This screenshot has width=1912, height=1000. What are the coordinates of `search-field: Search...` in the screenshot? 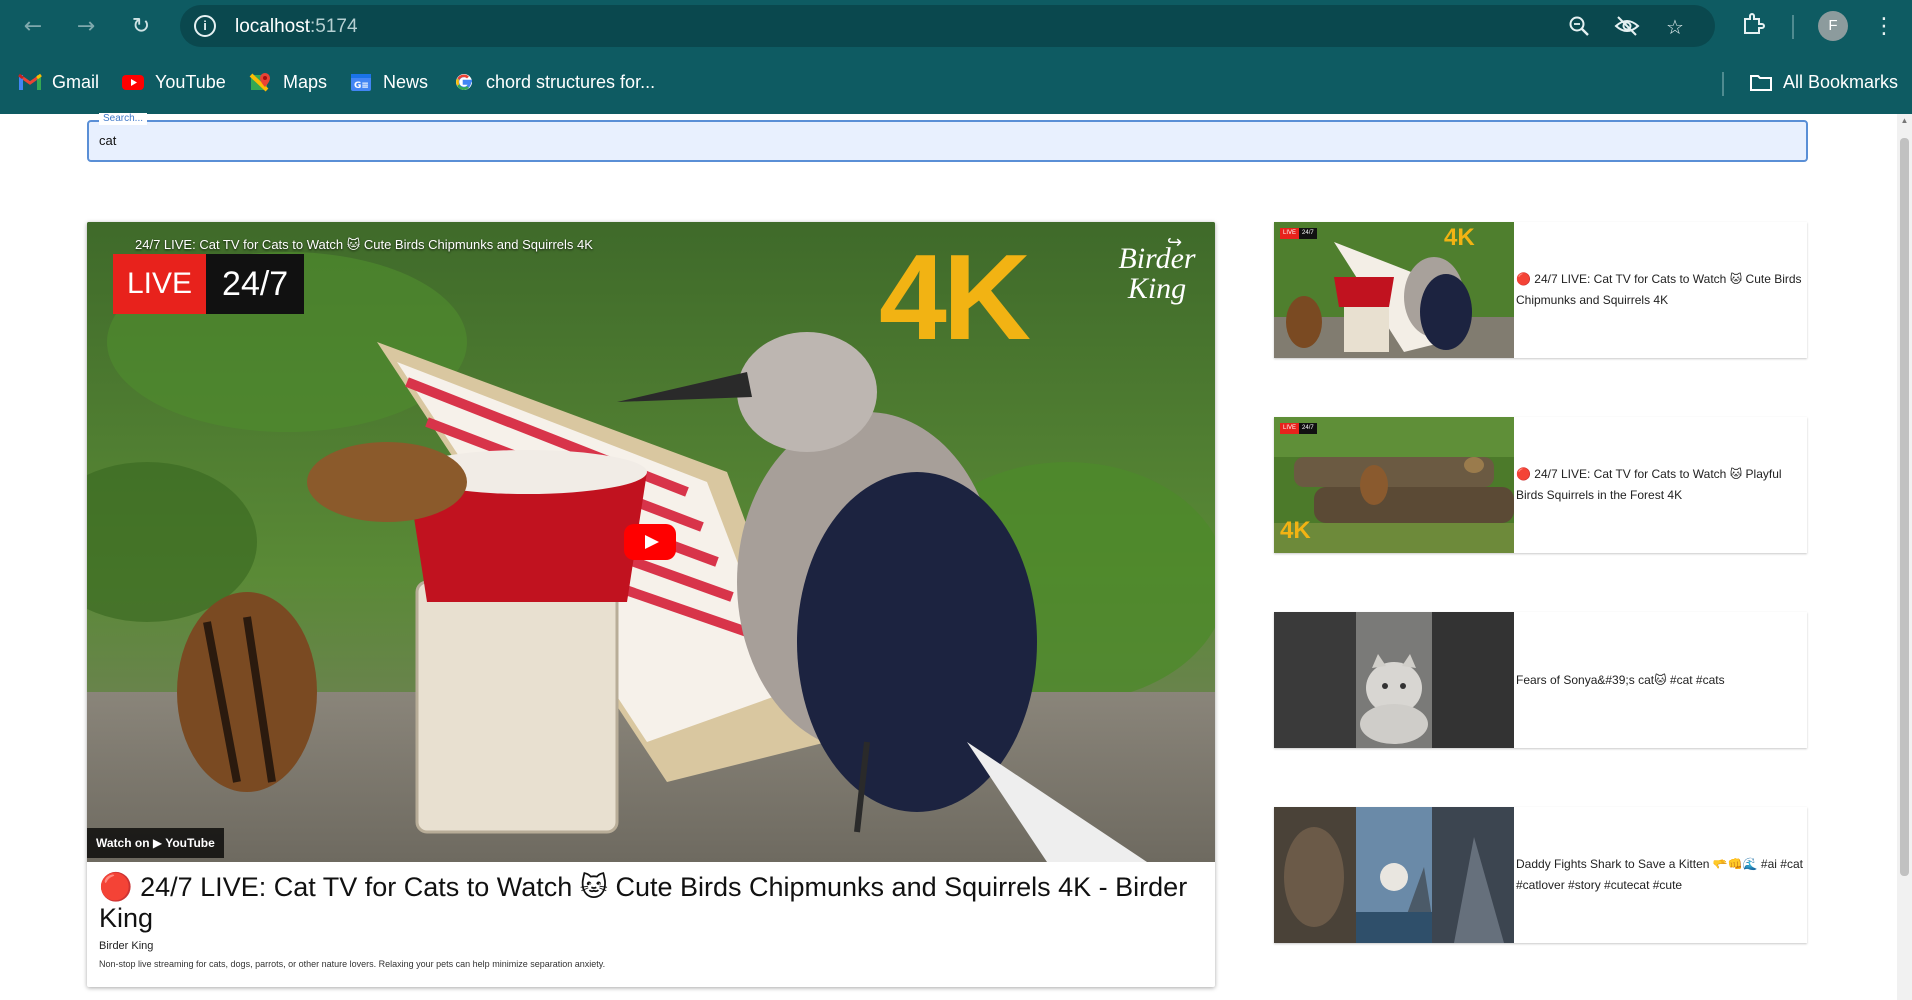 It's located at (947, 137).